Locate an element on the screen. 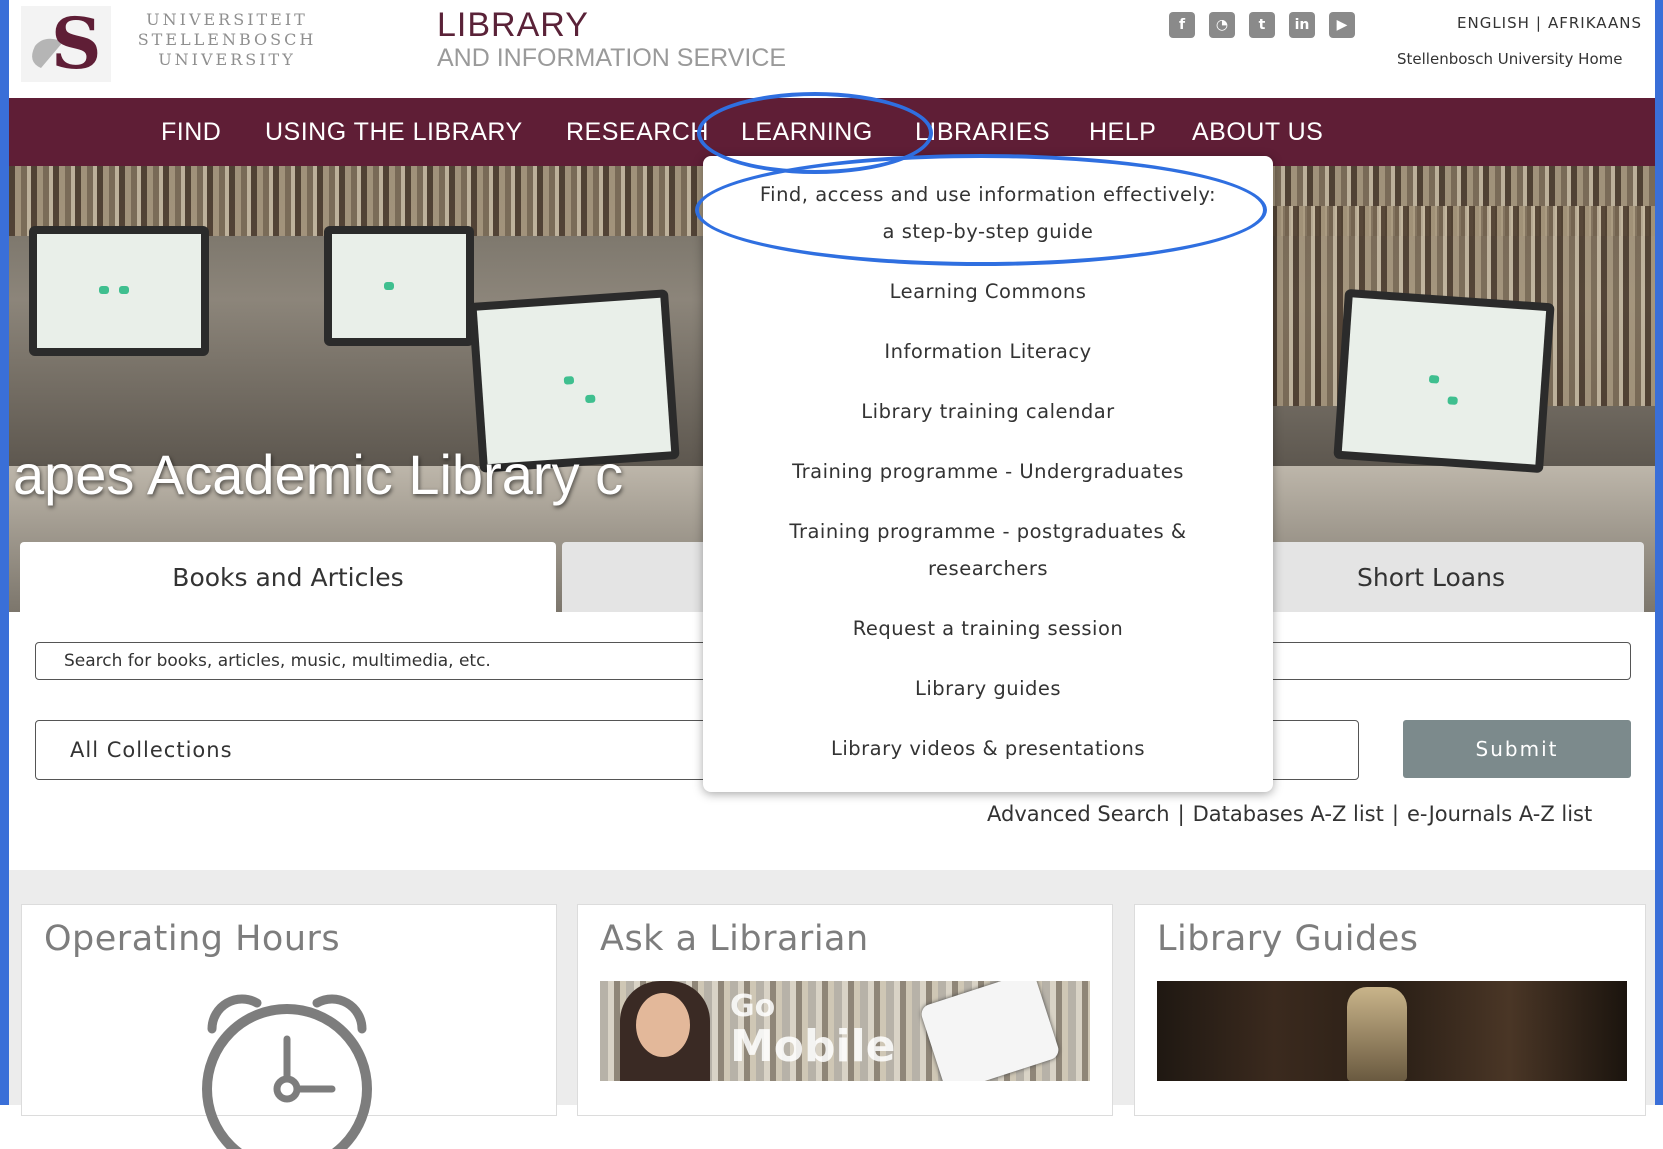  nav-libraries: LIBRARIES is located at coordinates (982, 132).